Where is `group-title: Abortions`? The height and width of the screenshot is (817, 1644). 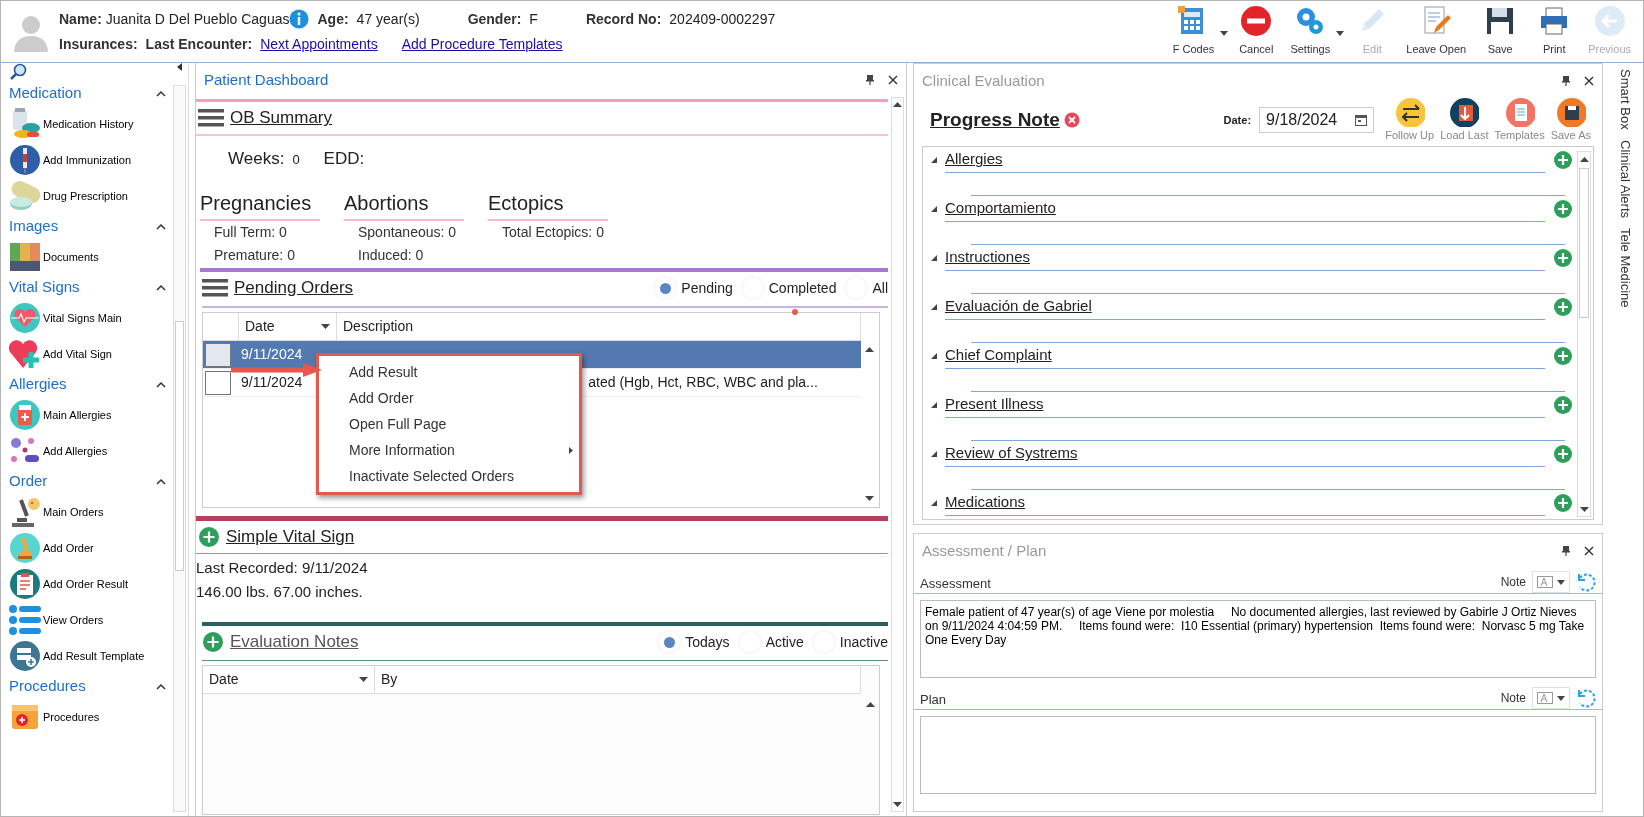 group-title: Abortions is located at coordinates (404, 204).